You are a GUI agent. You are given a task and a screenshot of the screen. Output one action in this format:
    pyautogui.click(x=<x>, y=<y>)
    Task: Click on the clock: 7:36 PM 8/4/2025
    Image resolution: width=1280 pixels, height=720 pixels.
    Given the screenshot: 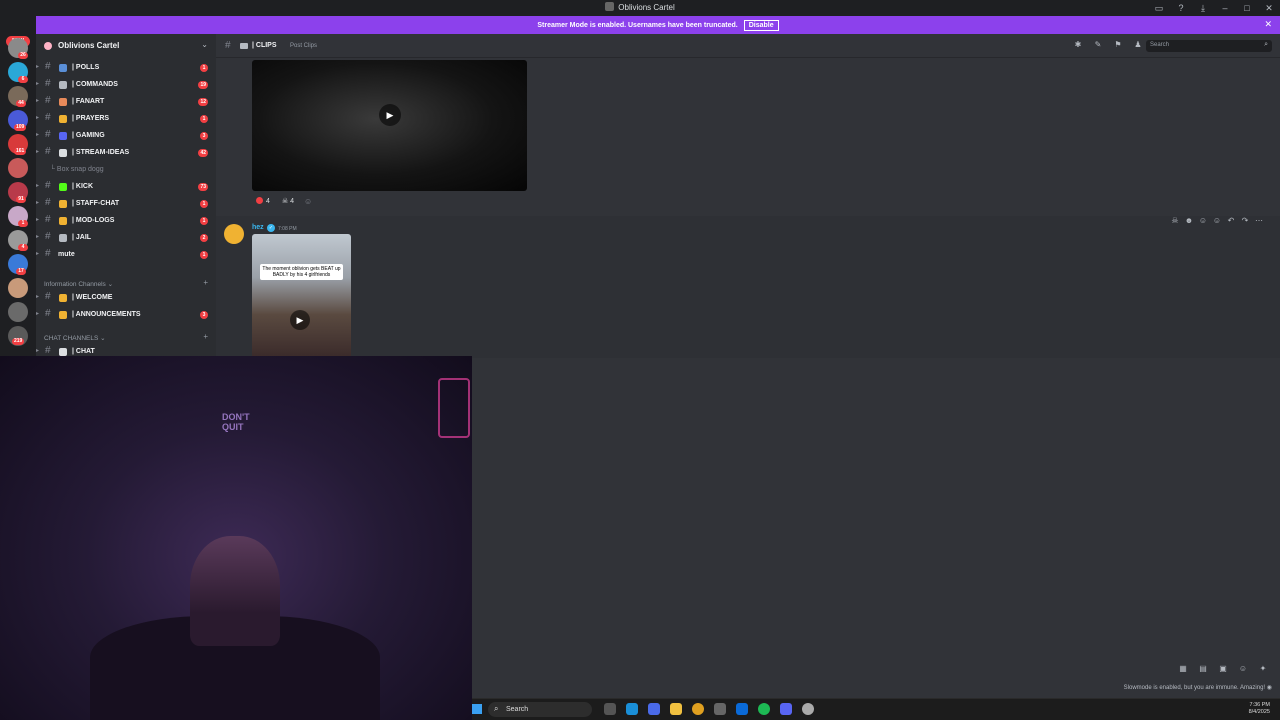 What is the action you would take?
    pyautogui.click(x=1259, y=709)
    